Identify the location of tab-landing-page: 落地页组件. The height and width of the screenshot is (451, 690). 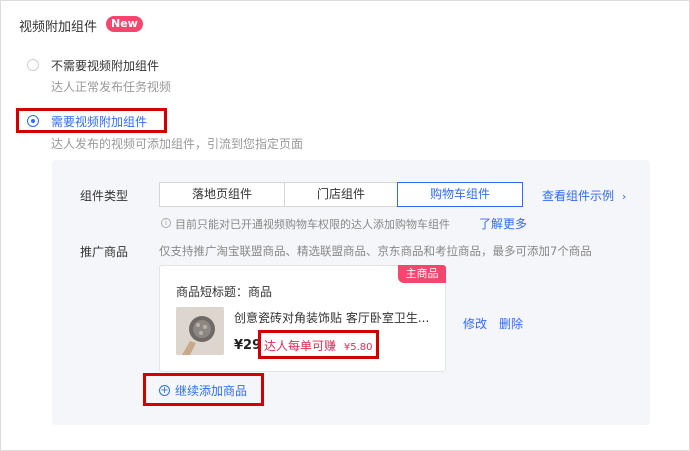
(222, 194).